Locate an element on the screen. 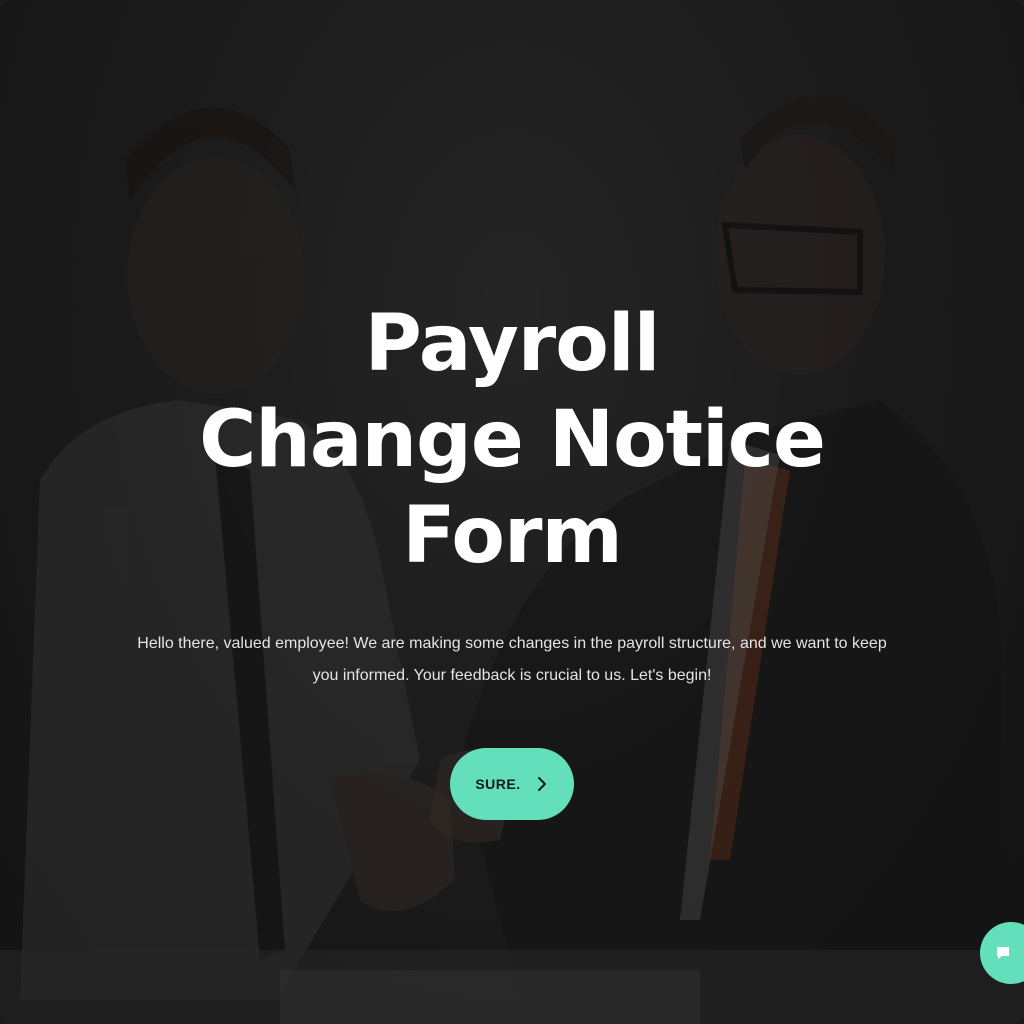  chevron-right-icon is located at coordinates (541, 784).